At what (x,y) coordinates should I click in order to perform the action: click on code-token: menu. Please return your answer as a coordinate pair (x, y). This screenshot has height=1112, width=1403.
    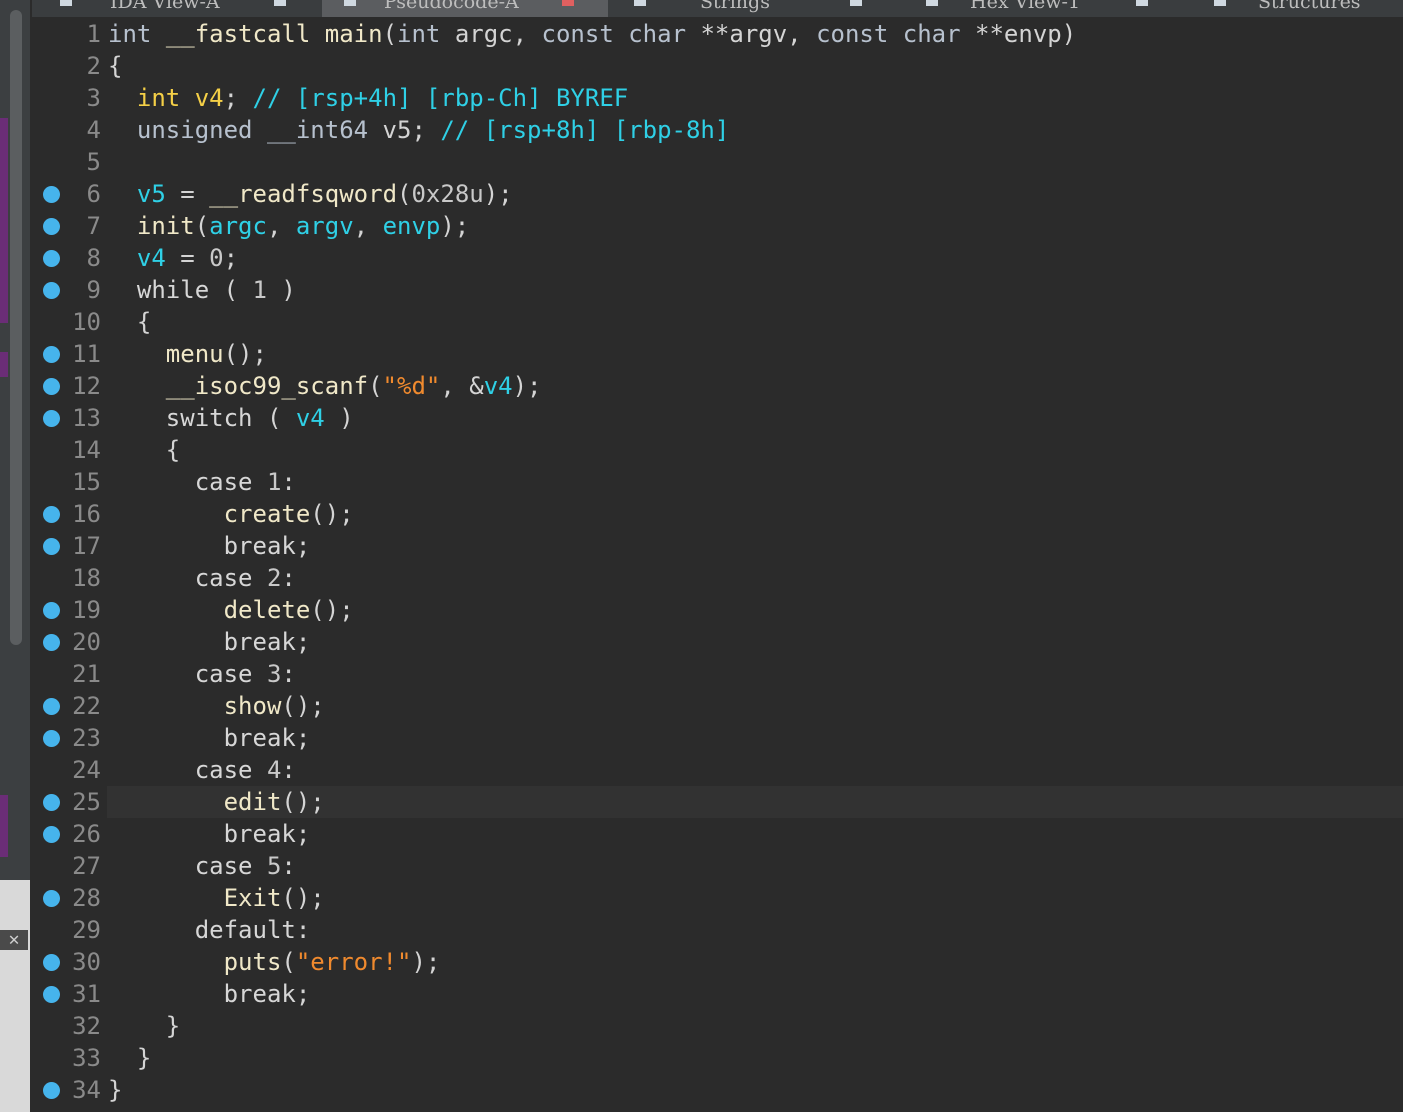
    Looking at the image, I should click on (194, 354).